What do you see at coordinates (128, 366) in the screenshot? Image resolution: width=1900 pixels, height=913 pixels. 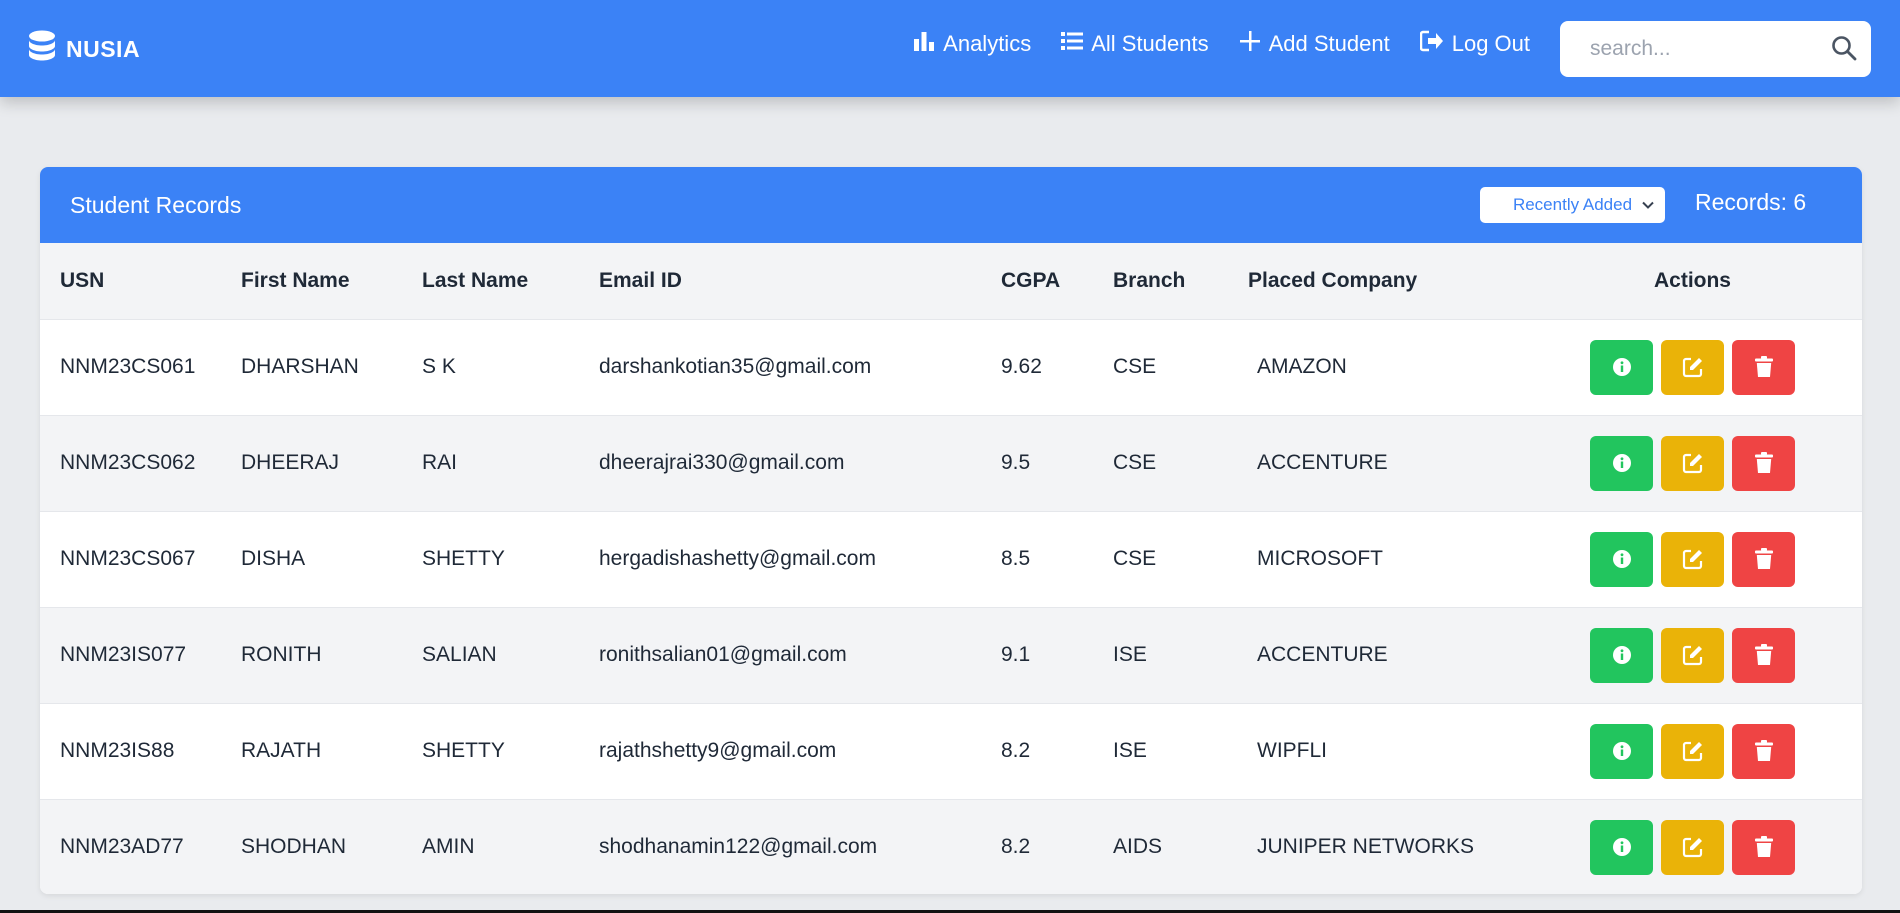 I see `cell-usn: NNM23CS061` at bounding box center [128, 366].